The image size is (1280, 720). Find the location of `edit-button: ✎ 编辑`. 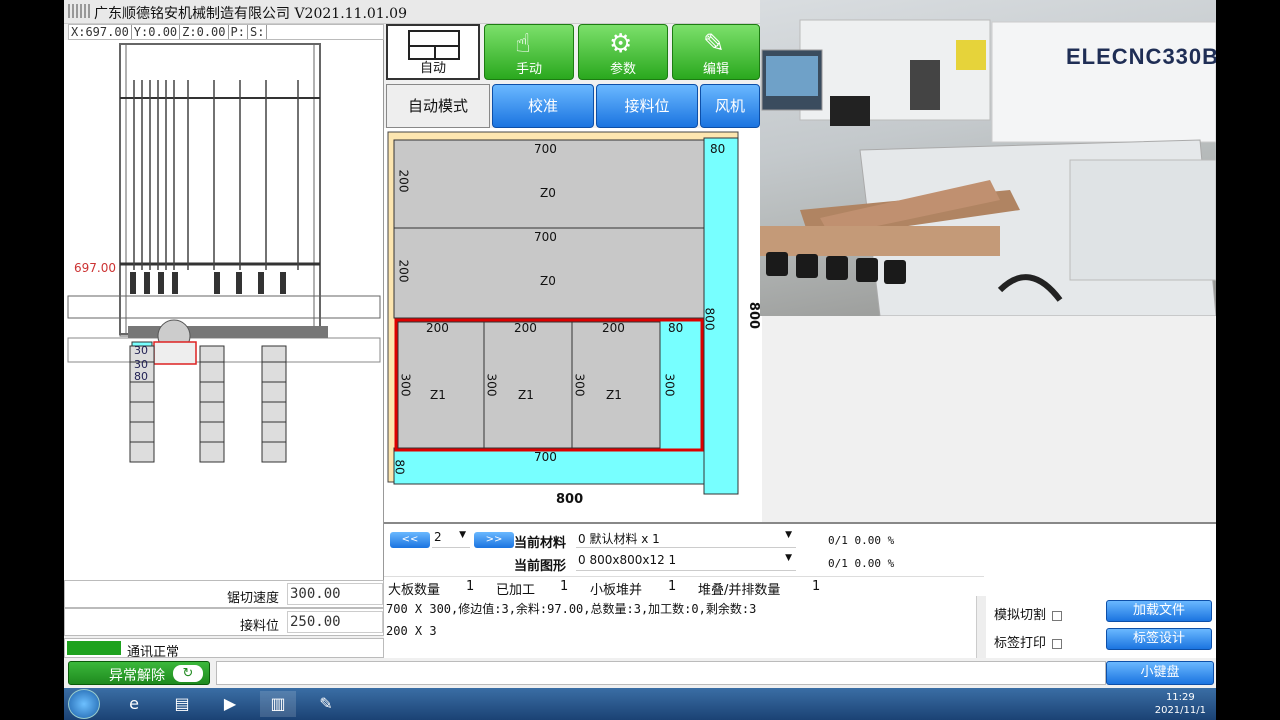

edit-button: ✎ 编辑 is located at coordinates (716, 52).